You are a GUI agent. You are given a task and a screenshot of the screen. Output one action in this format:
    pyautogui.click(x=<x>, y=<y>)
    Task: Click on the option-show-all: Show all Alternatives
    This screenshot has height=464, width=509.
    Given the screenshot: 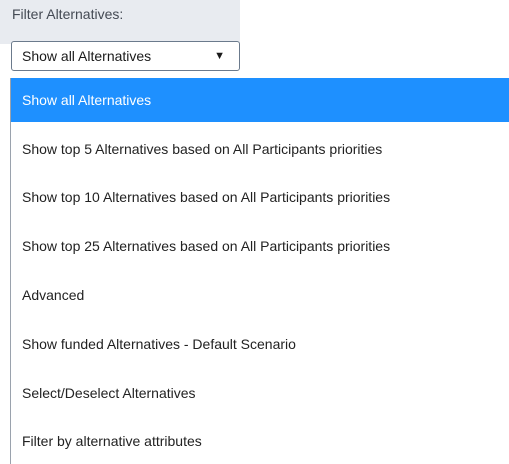 What is the action you would take?
    pyautogui.click(x=260, y=100)
    